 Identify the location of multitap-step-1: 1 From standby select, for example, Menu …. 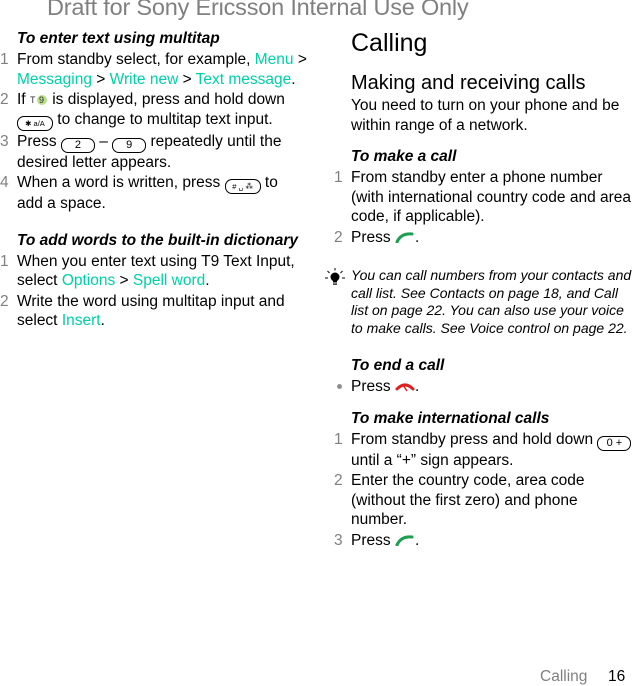
(153, 69).